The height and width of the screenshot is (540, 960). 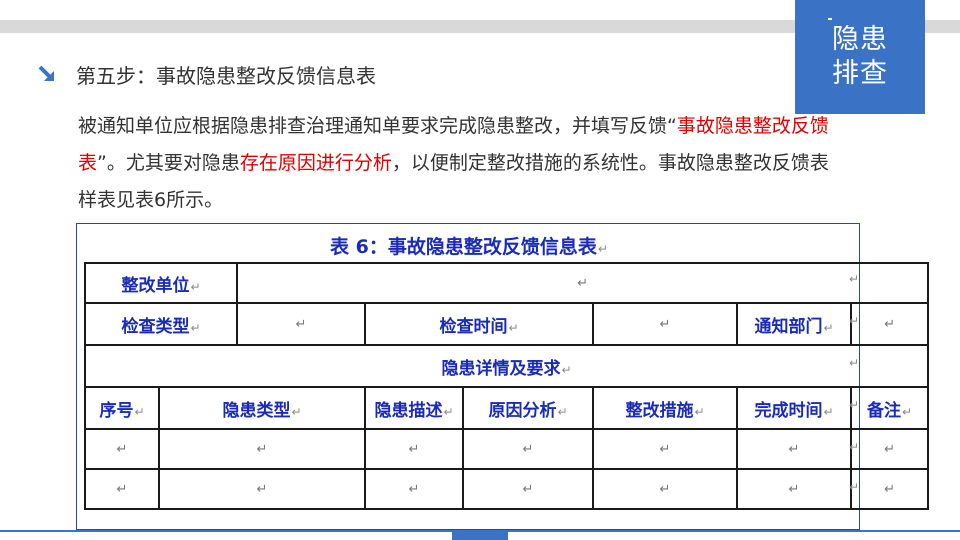 I want to click on table-row: 隐患详情及要求↵, so click(x=506, y=366).